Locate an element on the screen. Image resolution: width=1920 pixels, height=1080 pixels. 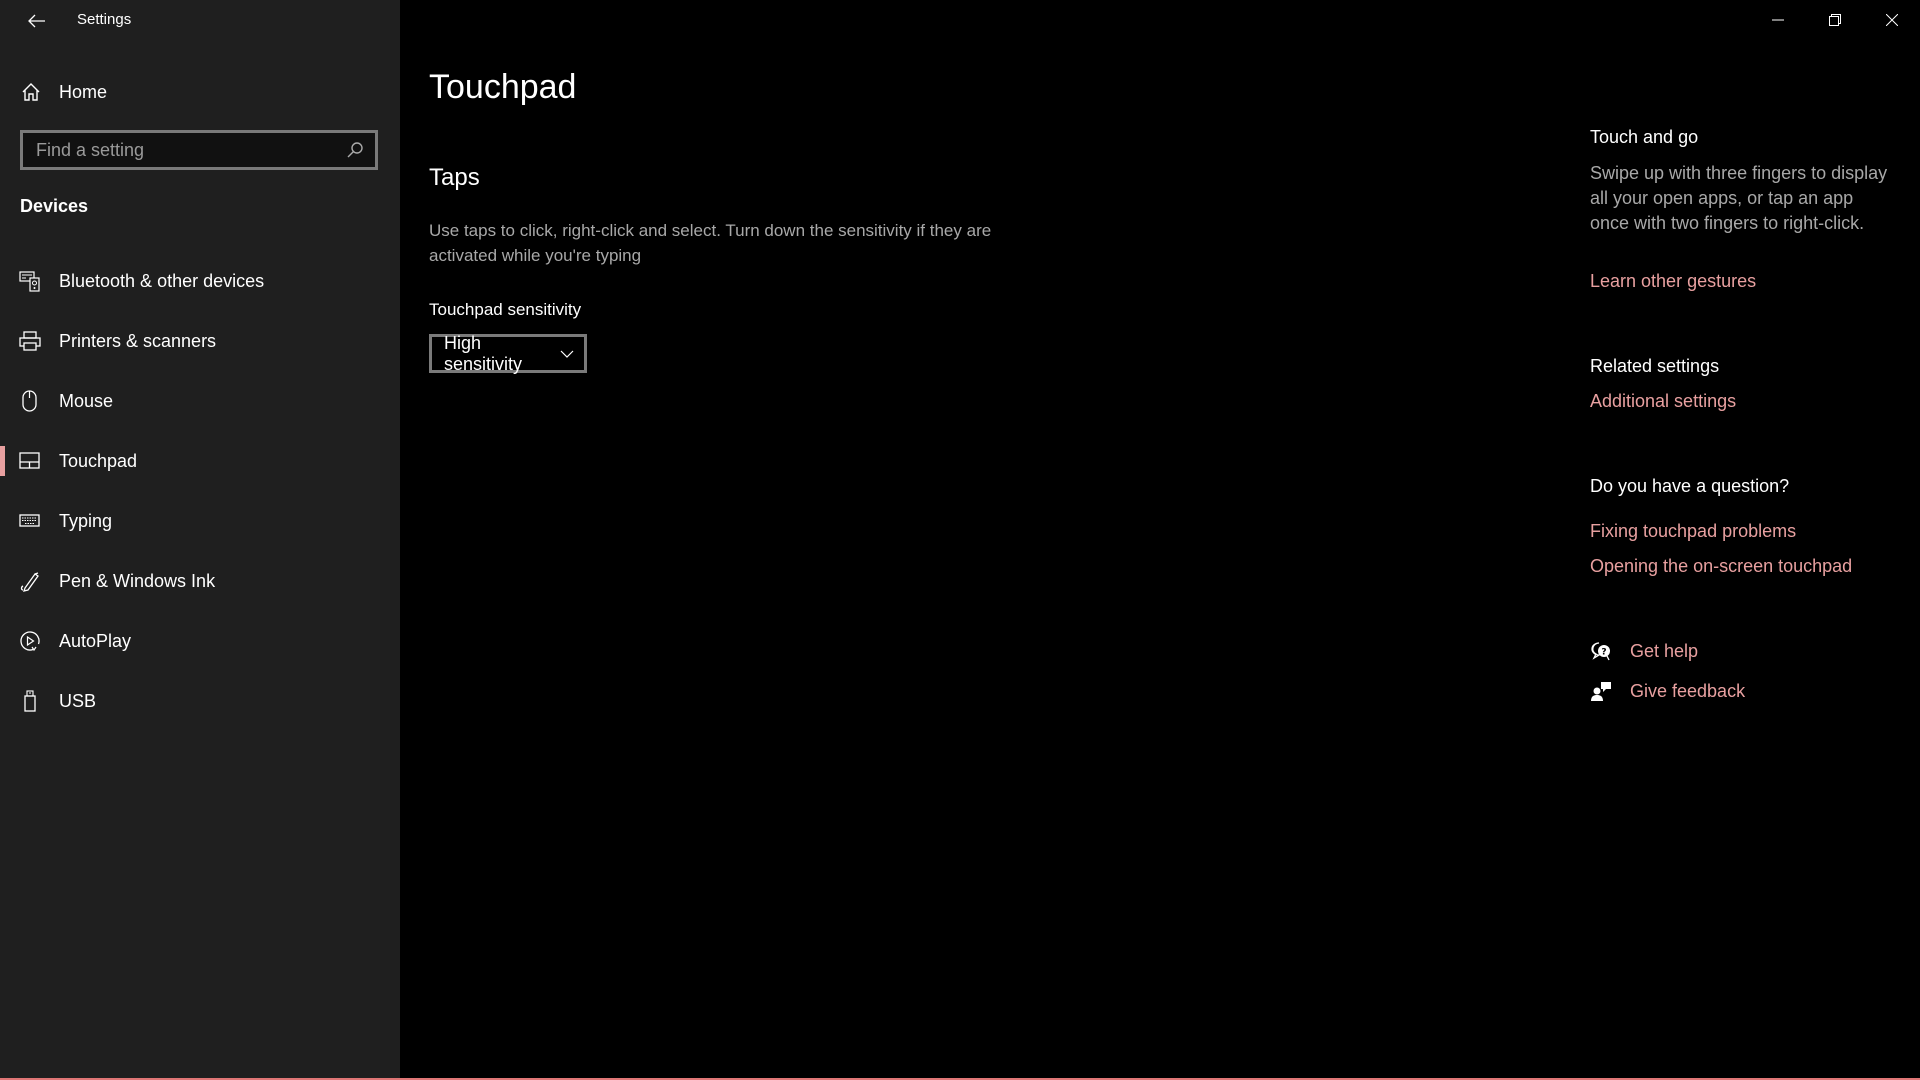
usb-icon is located at coordinates (30, 701).